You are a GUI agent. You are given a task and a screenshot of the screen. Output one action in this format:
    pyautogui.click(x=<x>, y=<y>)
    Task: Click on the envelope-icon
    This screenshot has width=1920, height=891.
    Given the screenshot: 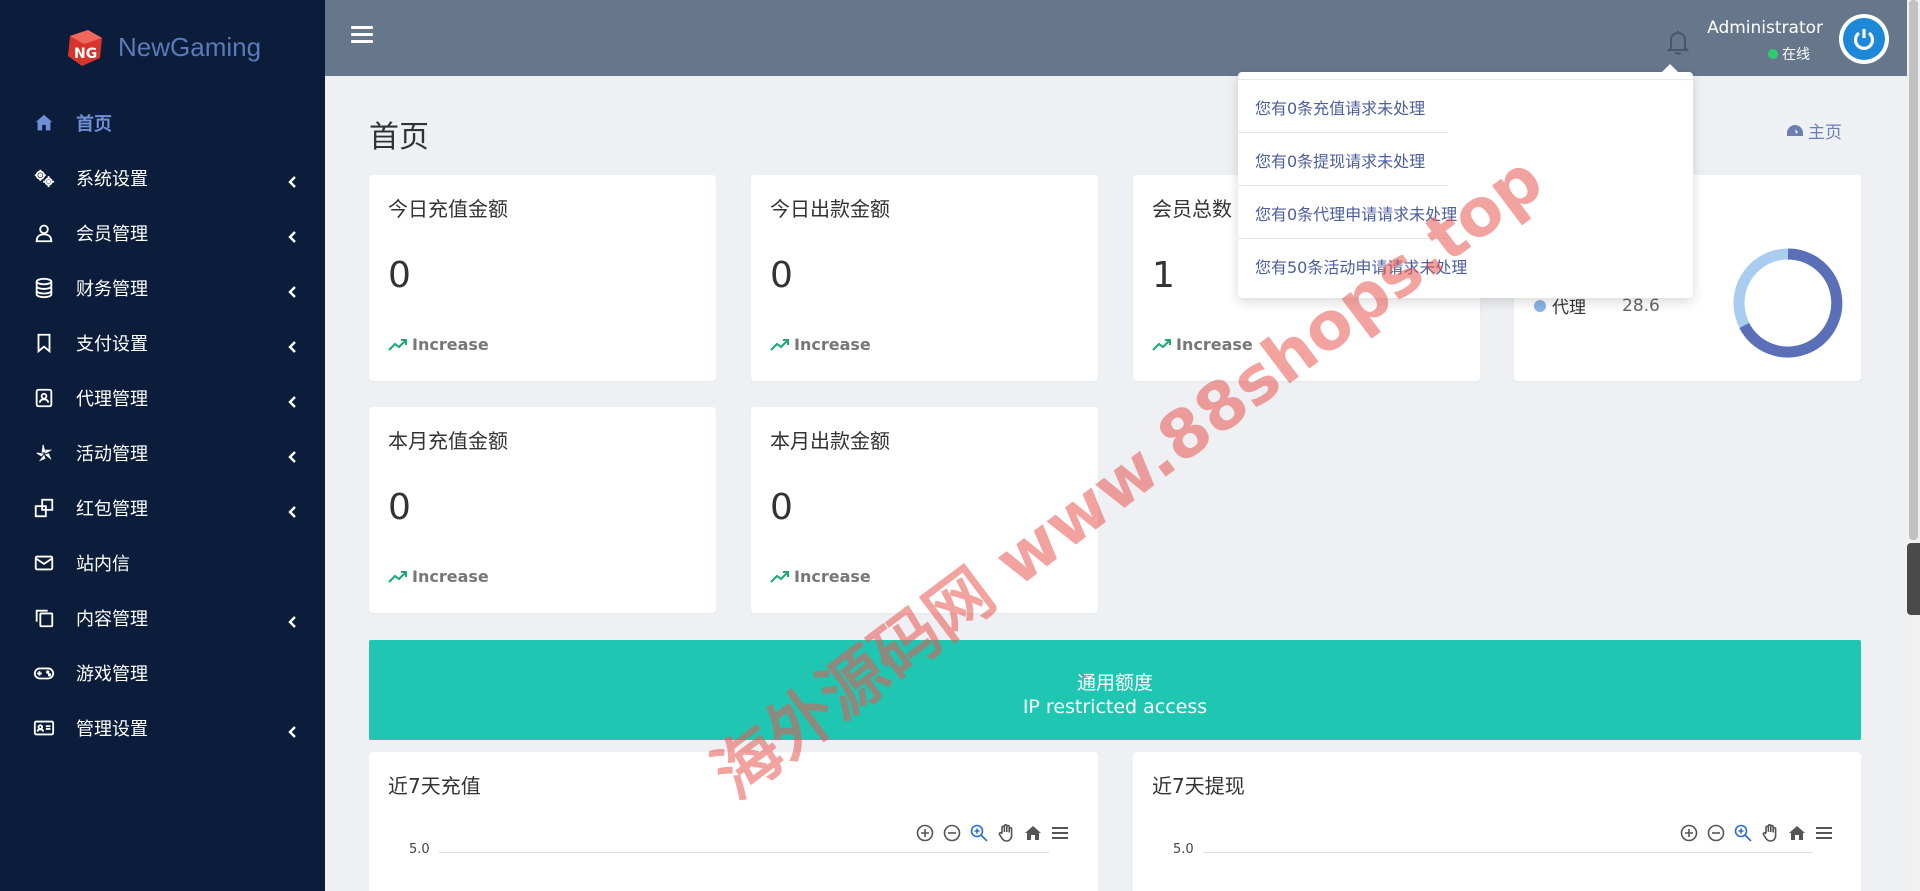 What is the action you would take?
    pyautogui.click(x=44, y=563)
    